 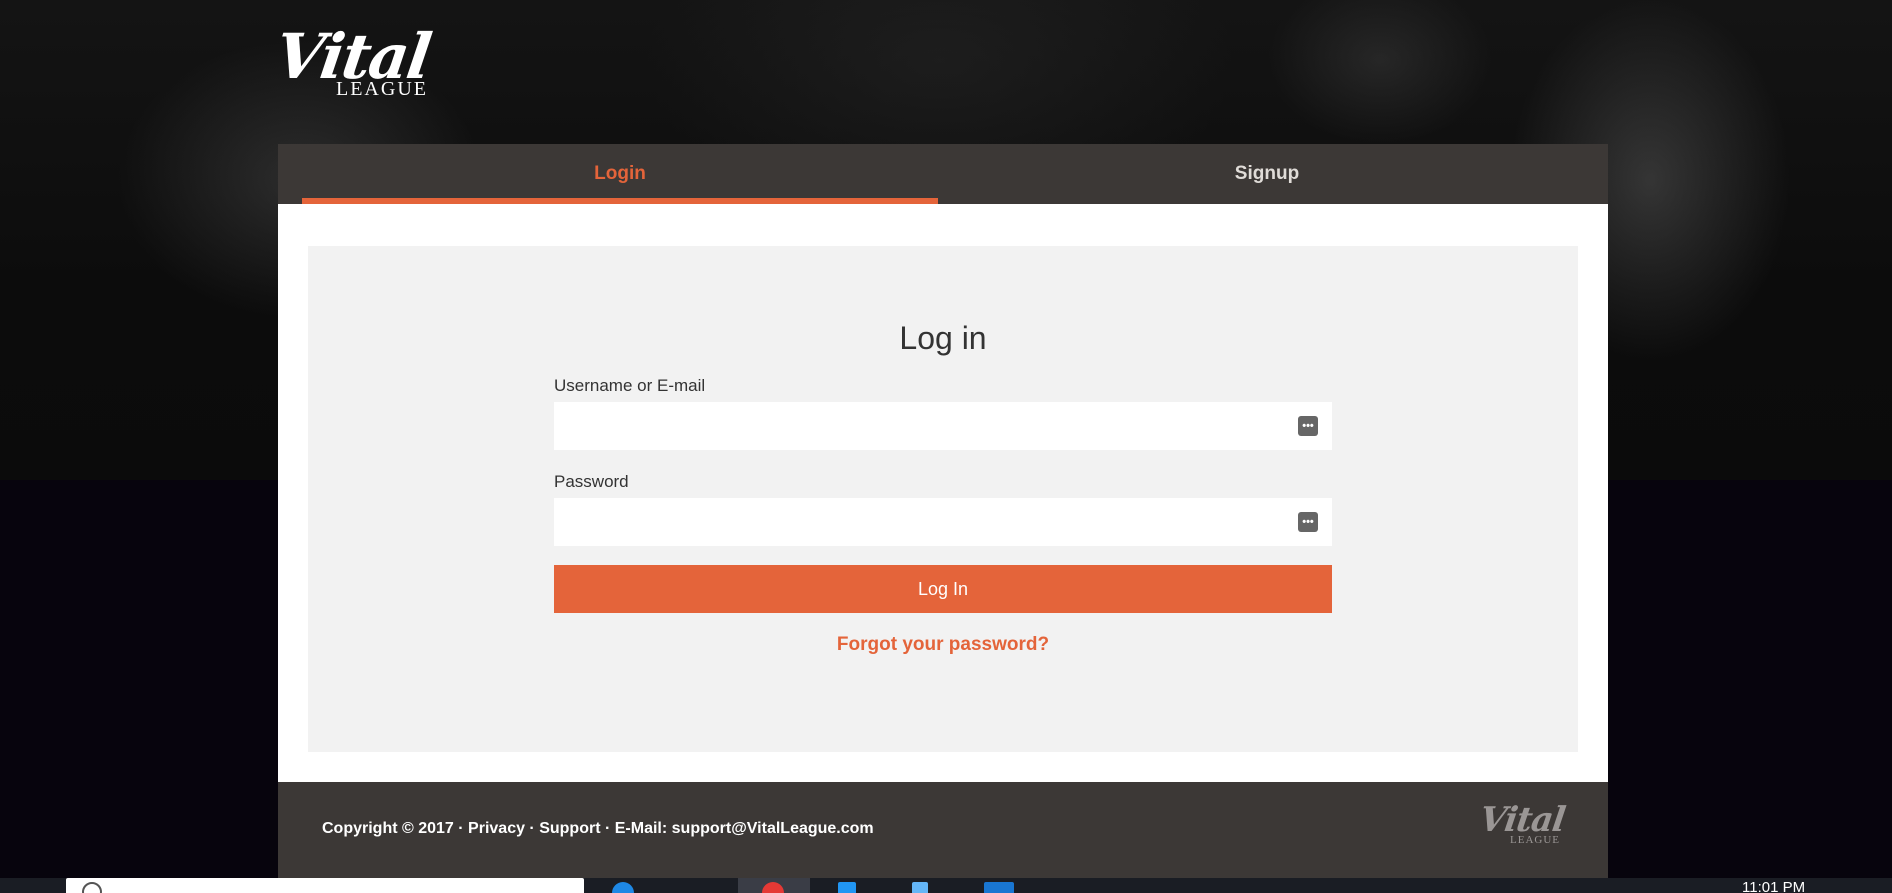 I want to click on os-taskbar: 11:01 PM, so click(x=946, y=885).